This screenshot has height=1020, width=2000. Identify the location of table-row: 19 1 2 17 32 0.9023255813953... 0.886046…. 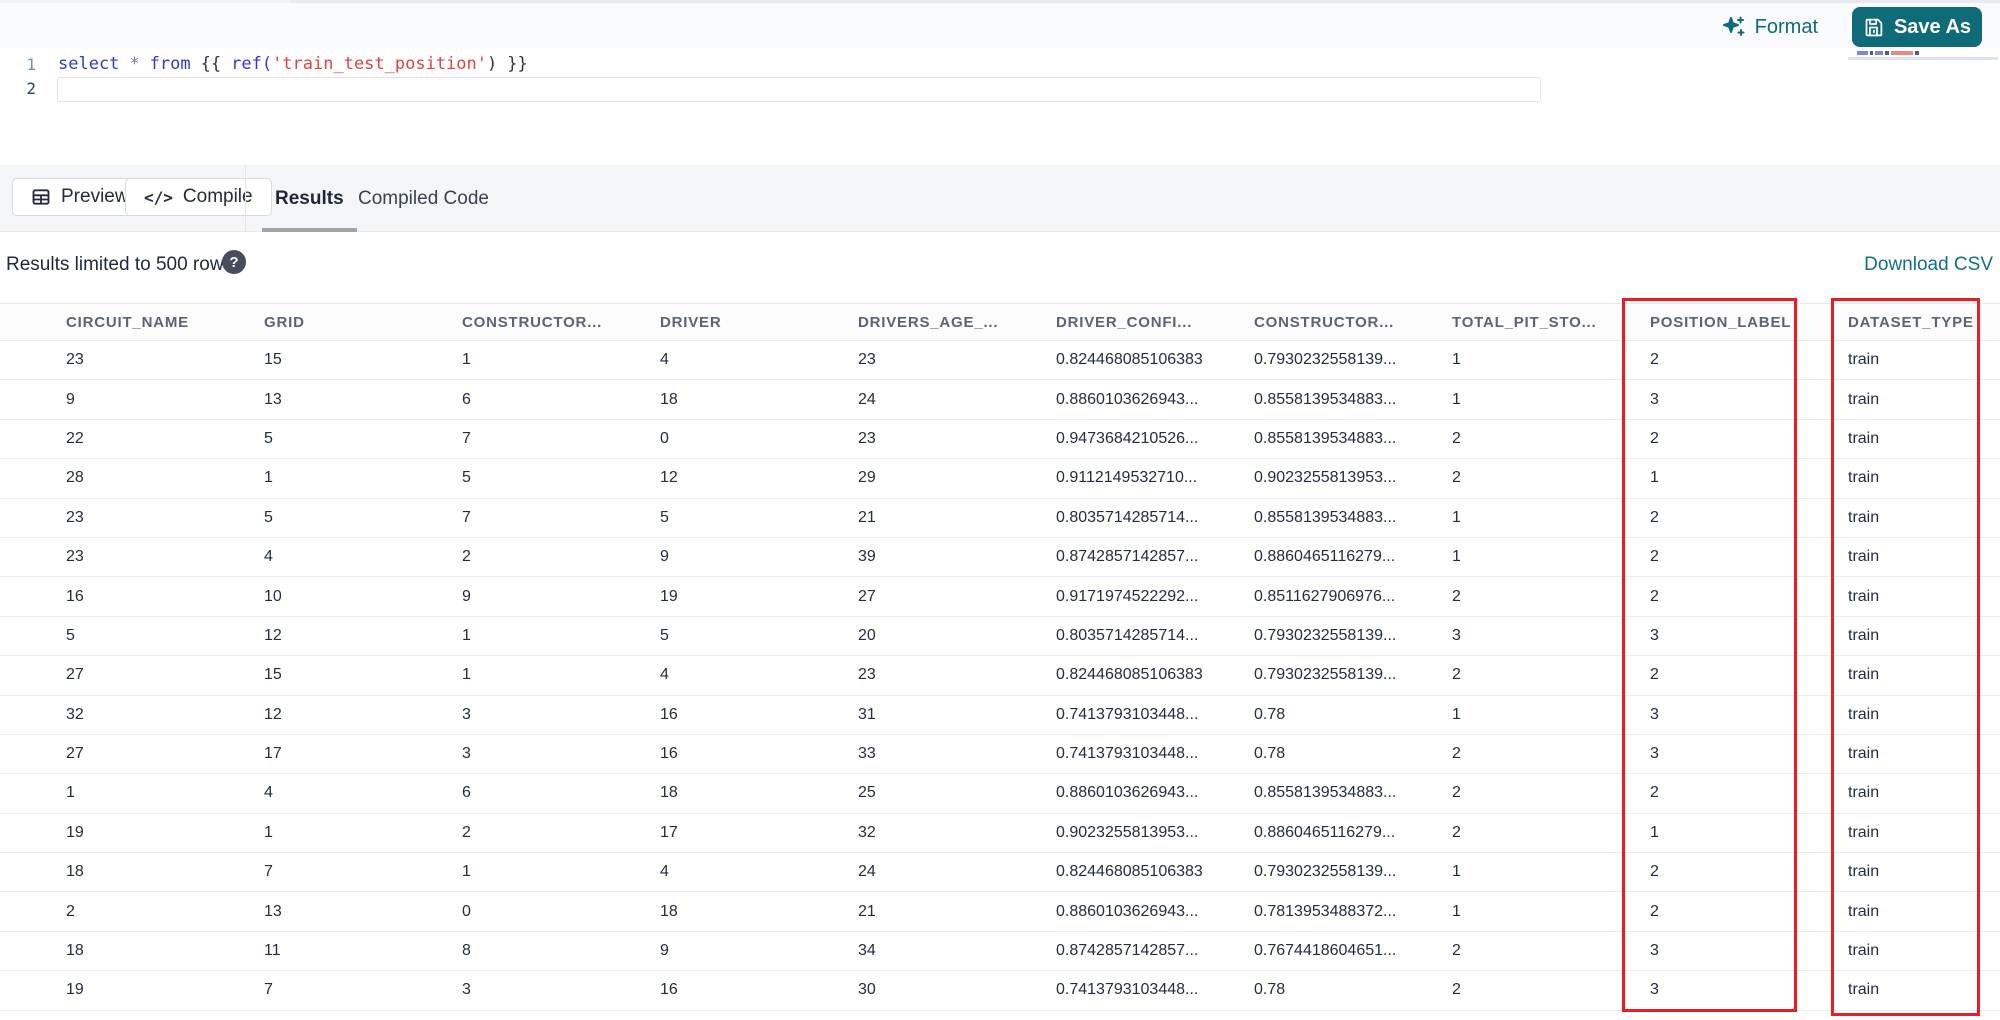
(1000, 833).